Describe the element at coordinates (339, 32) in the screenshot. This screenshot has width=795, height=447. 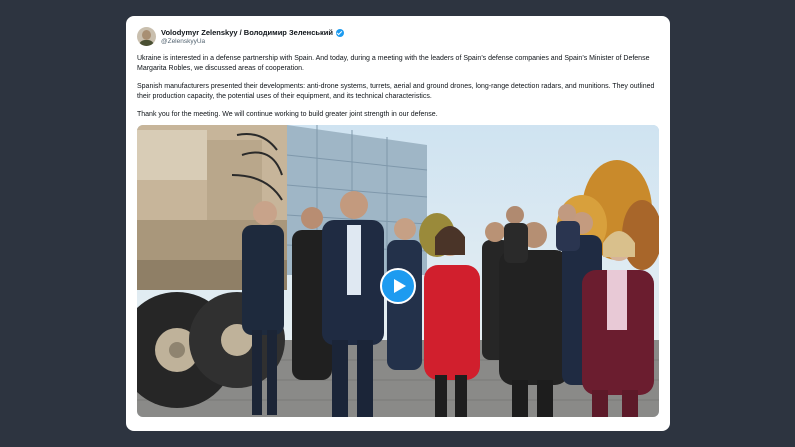
I see `verified-badge-icon` at that location.